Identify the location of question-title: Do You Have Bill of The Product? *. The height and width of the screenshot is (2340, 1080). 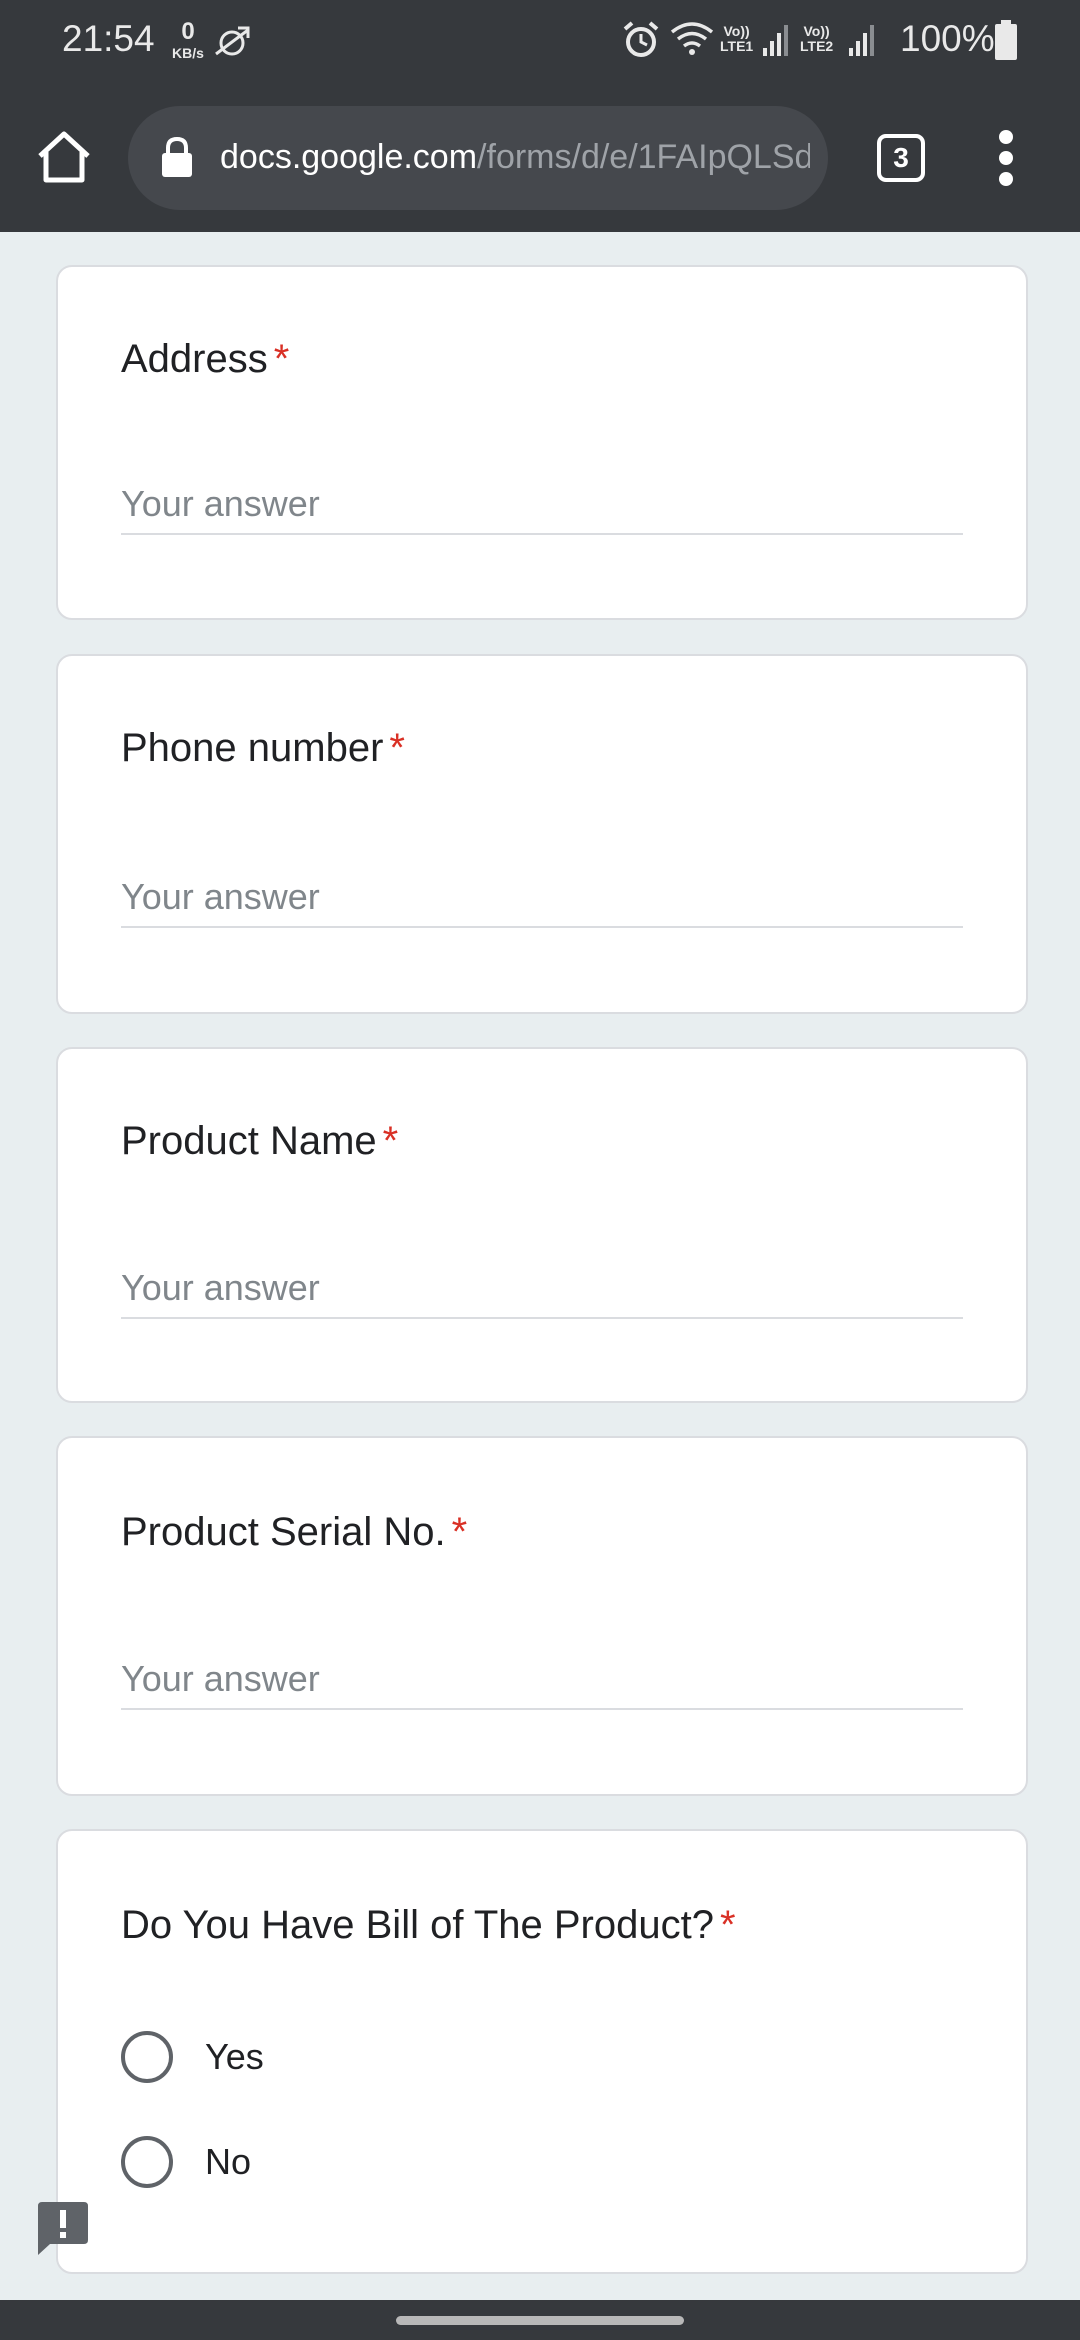
(428, 1925).